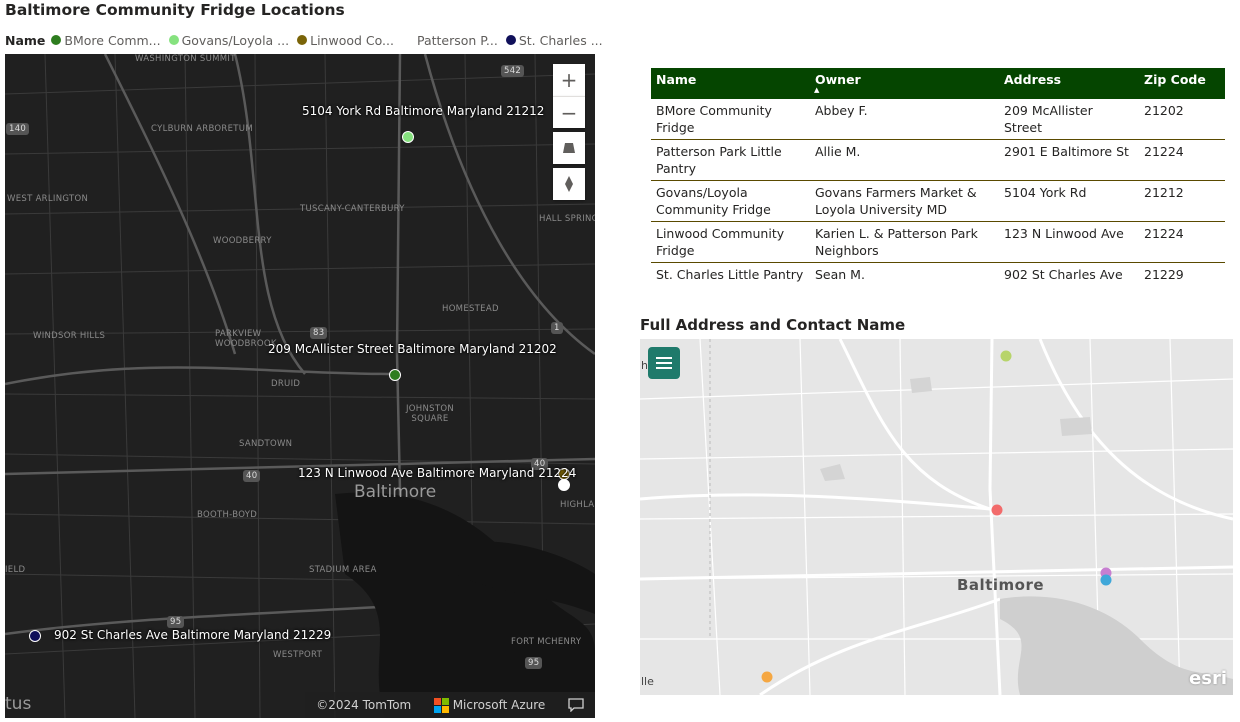  What do you see at coordinates (720, 242) in the screenshot?
I see `cell-name: Linwood Community Fridge` at bounding box center [720, 242].